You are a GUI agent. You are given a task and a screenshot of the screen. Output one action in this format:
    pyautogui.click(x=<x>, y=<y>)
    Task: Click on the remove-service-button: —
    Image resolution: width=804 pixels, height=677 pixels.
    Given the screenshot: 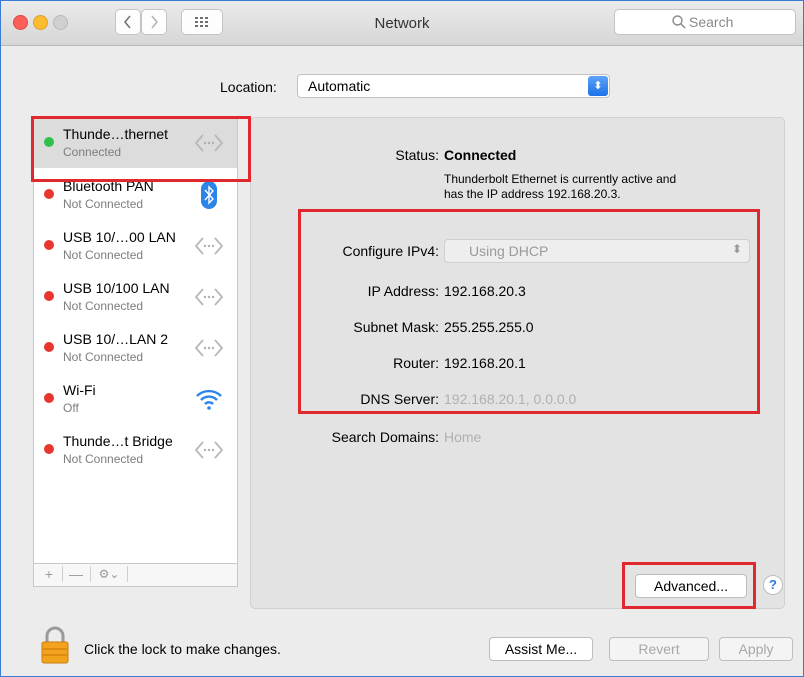 What is the action you would take?
    pyautogui.click(x=75, y=574)
    